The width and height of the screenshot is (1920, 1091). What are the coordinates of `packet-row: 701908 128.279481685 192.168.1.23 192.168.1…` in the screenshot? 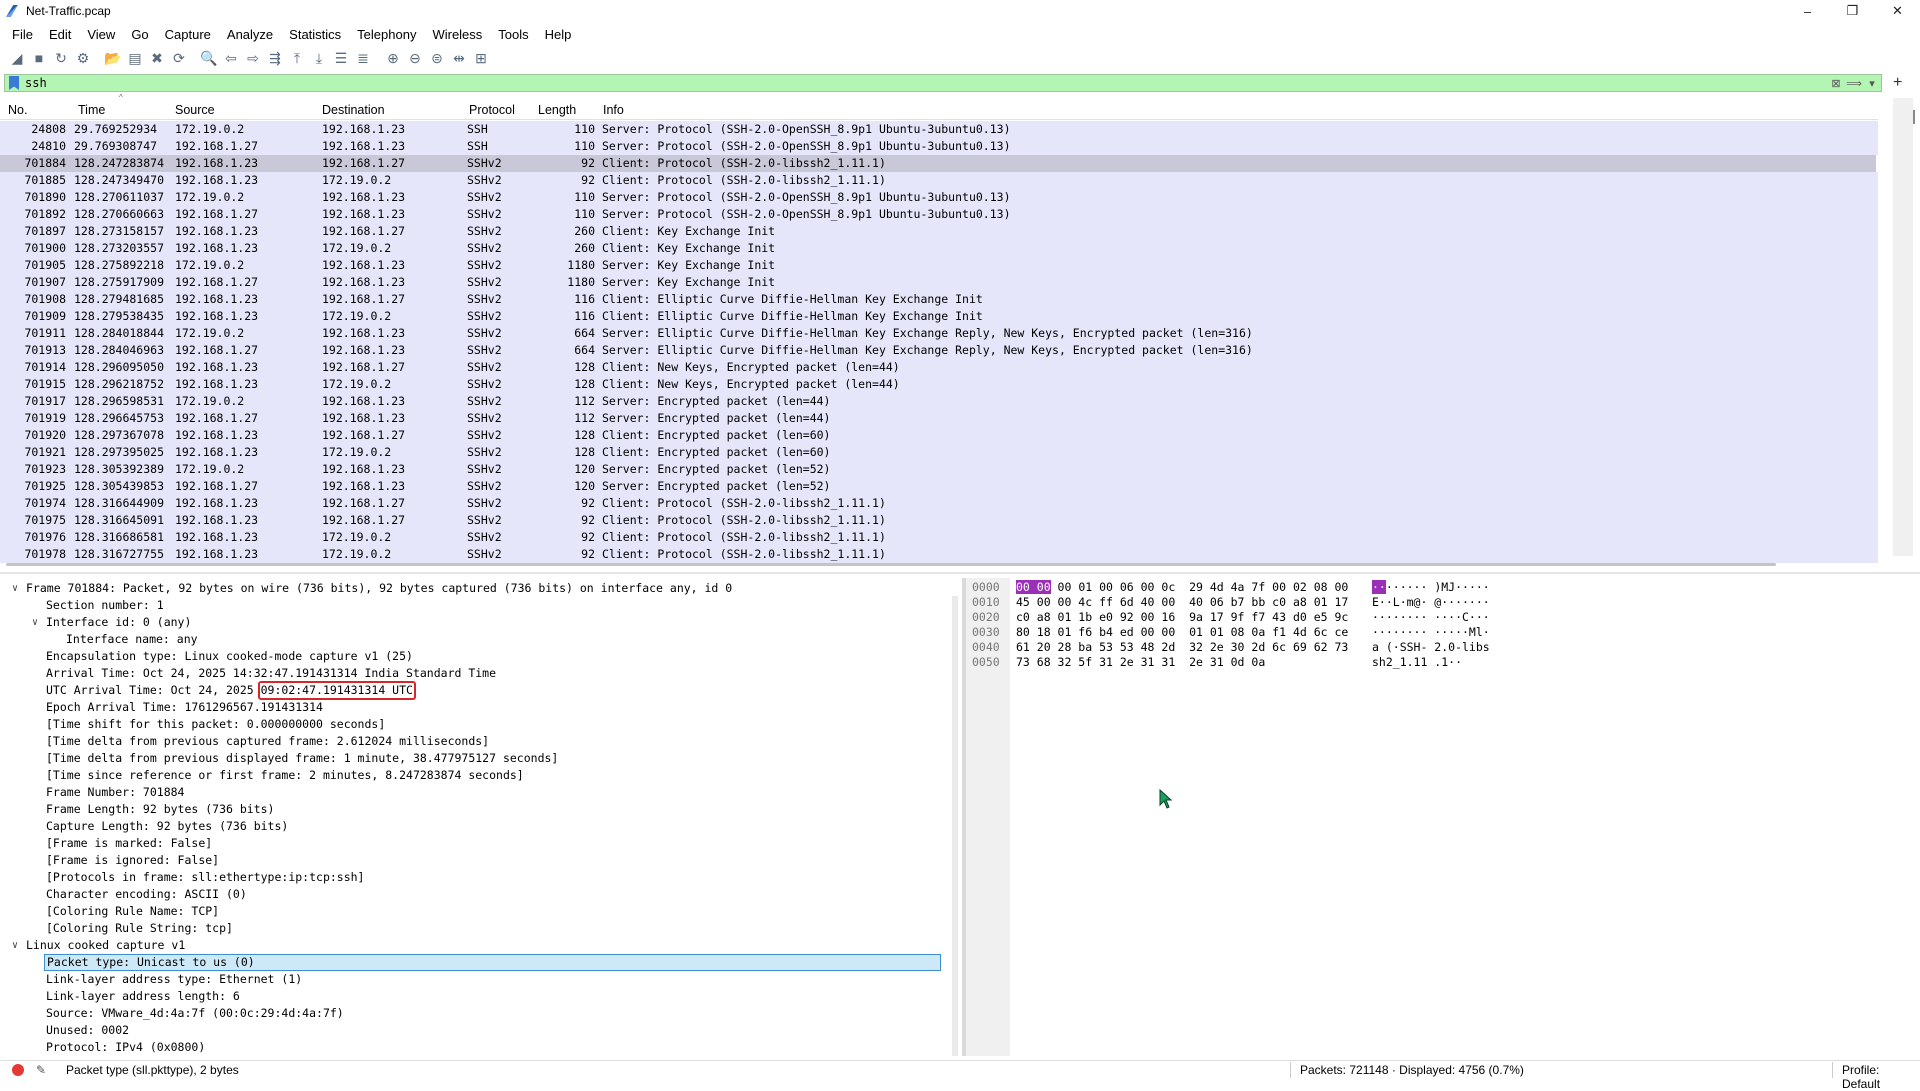 It's located at (939, 299).